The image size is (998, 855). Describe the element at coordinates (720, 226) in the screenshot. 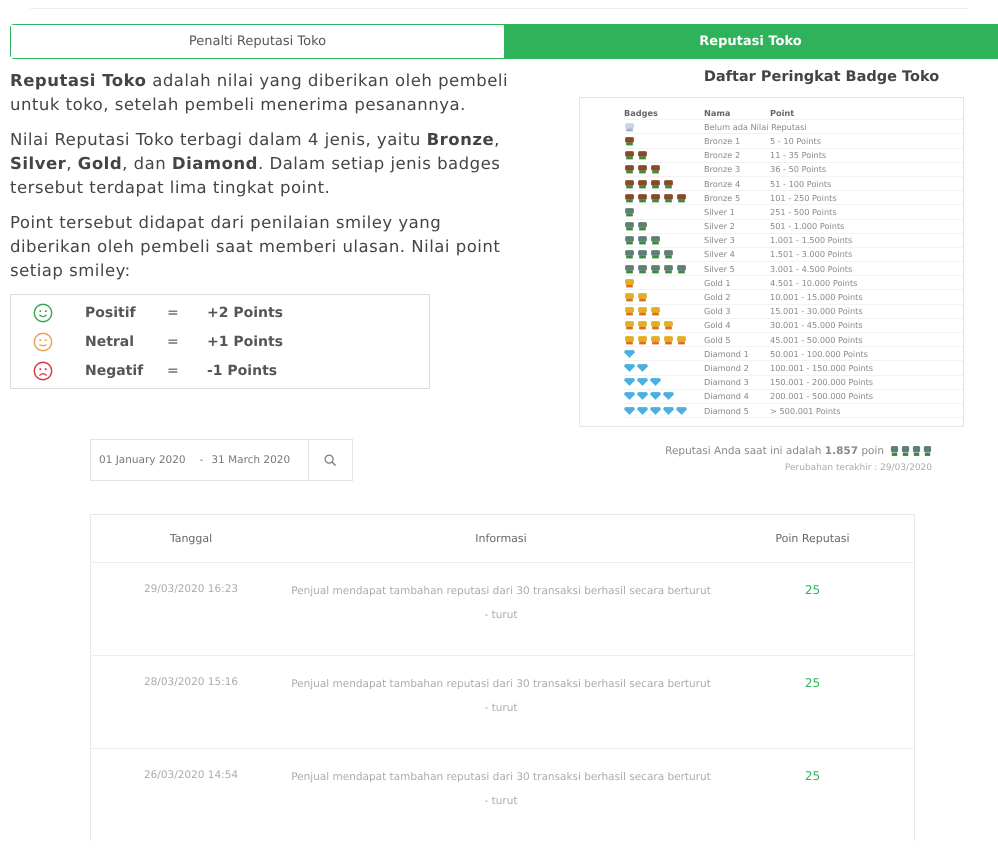

I see `badge-name: Silver 2` at that location.